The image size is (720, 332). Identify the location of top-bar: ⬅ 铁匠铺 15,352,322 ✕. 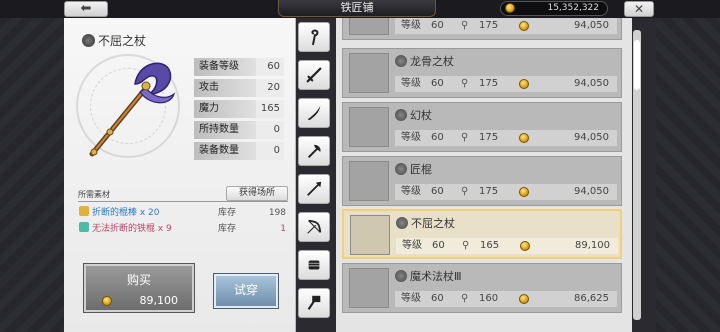
(360, 9).